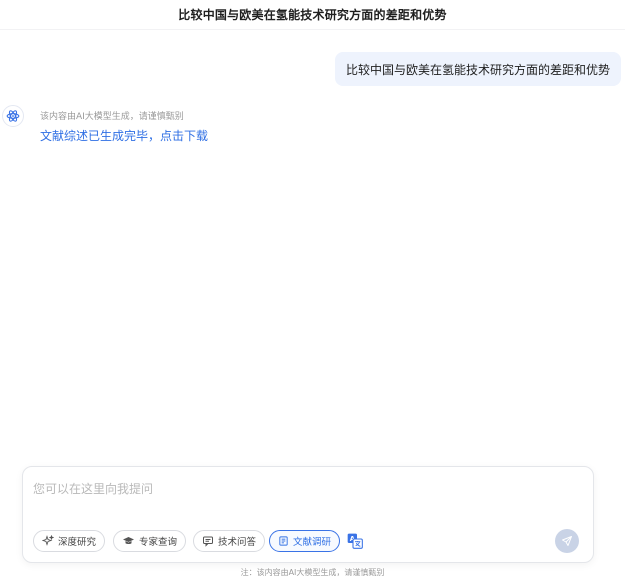  I want to click on send-icon, so click(567, 541).